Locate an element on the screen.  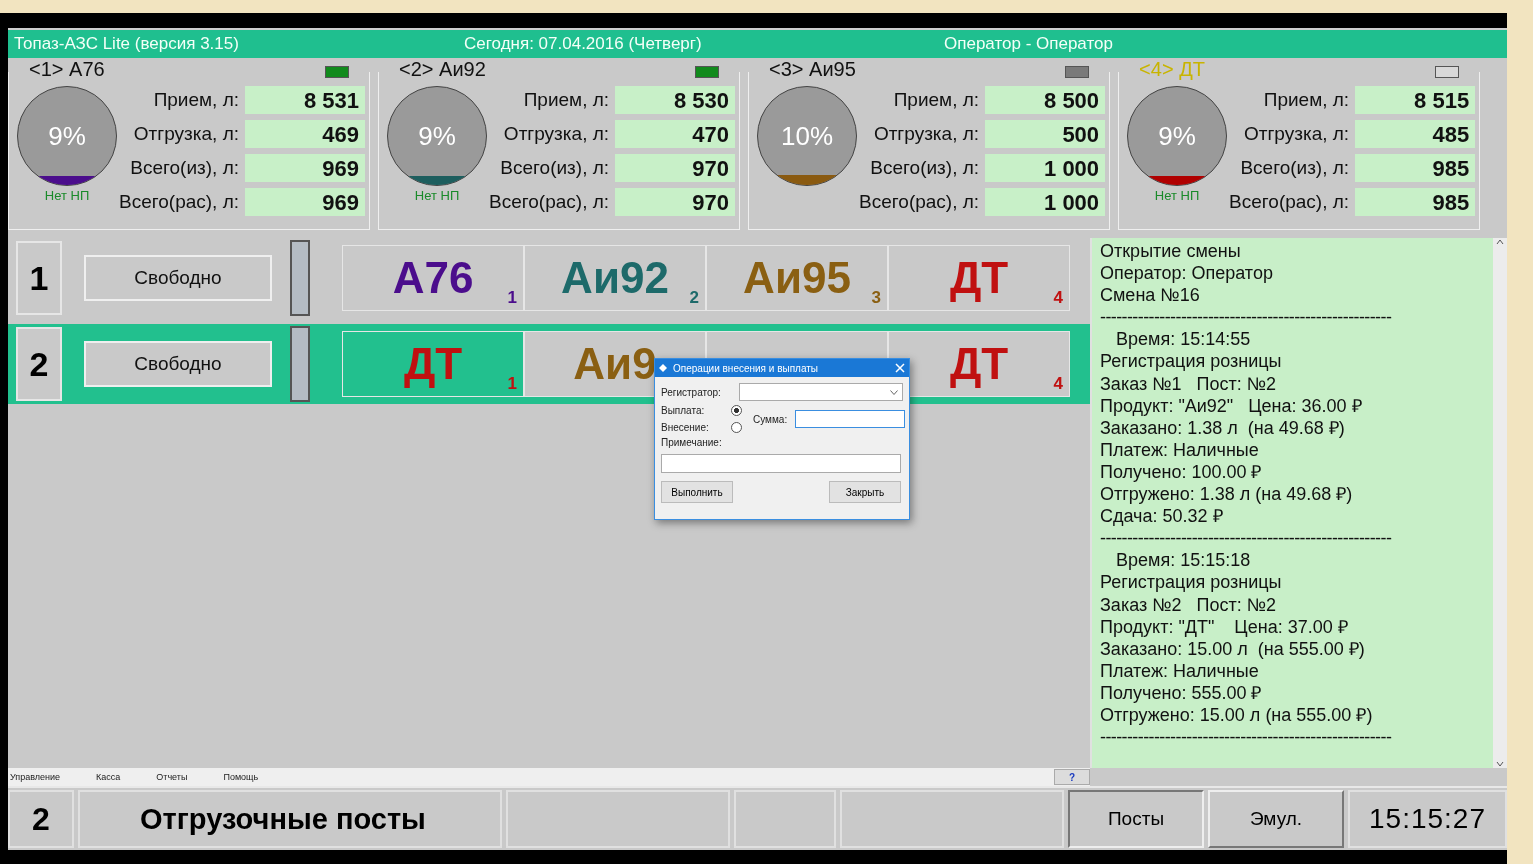
note-field is located at coordinates (781, 463).